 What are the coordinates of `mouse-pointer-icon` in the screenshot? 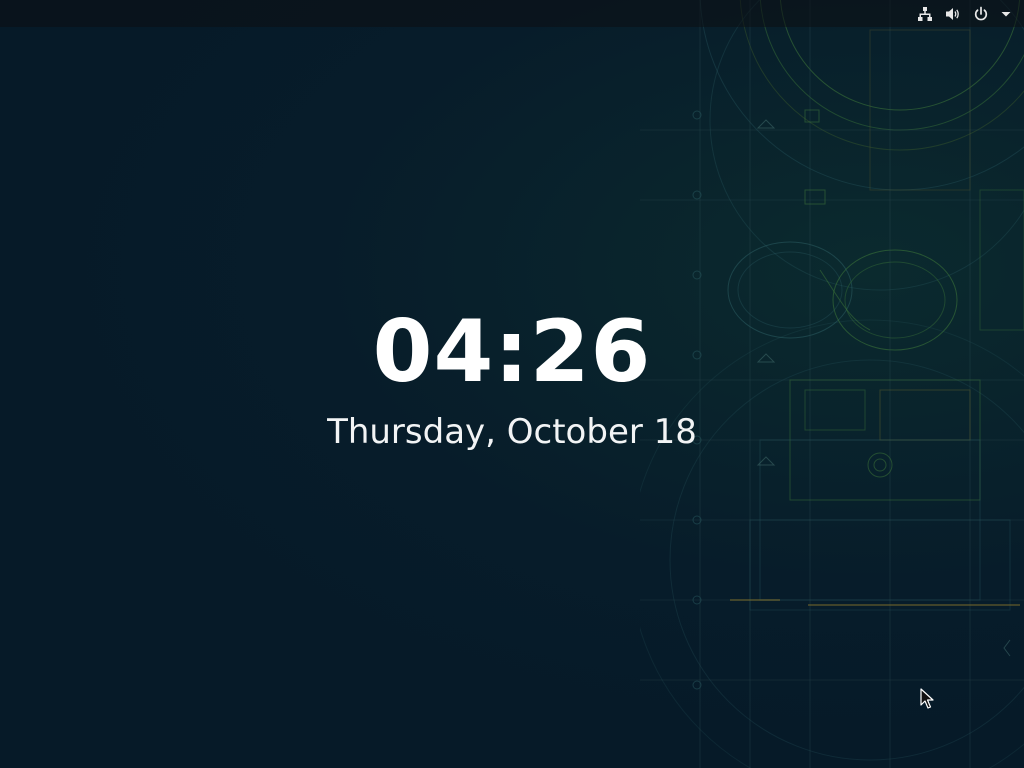 It's located at (927, 698).